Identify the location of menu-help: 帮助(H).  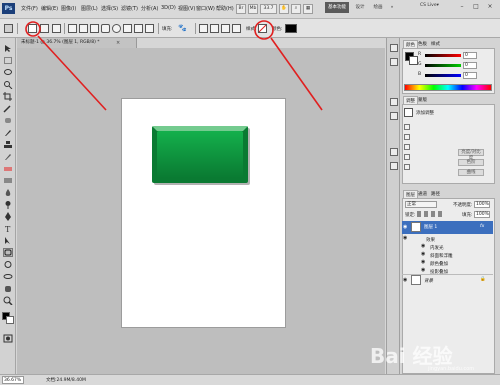
(225, 8).